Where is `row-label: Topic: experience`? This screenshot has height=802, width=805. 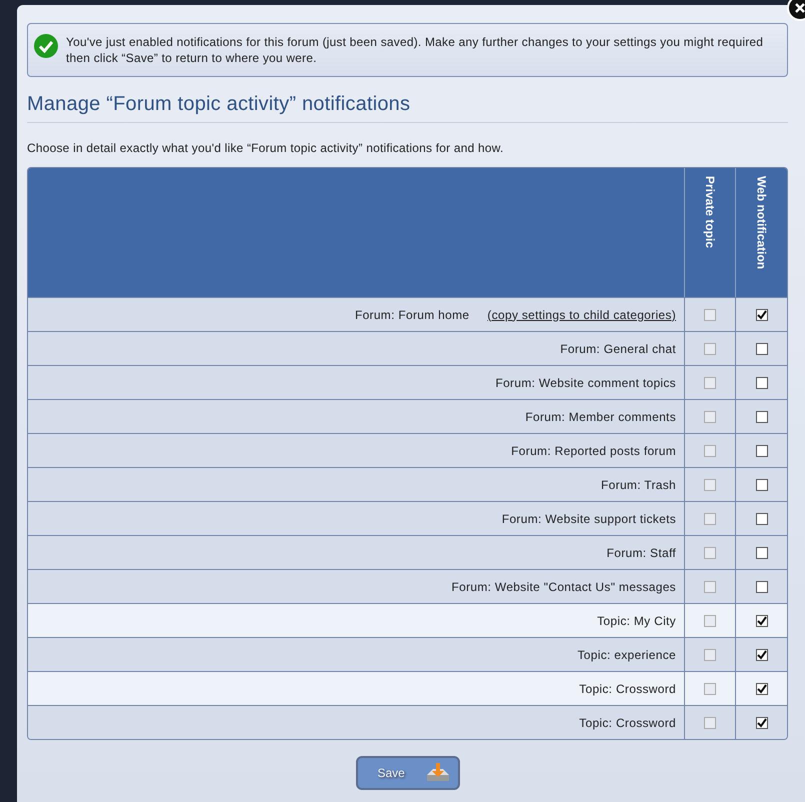
row-label: Topic: experience is located at coordinates (627, 655).